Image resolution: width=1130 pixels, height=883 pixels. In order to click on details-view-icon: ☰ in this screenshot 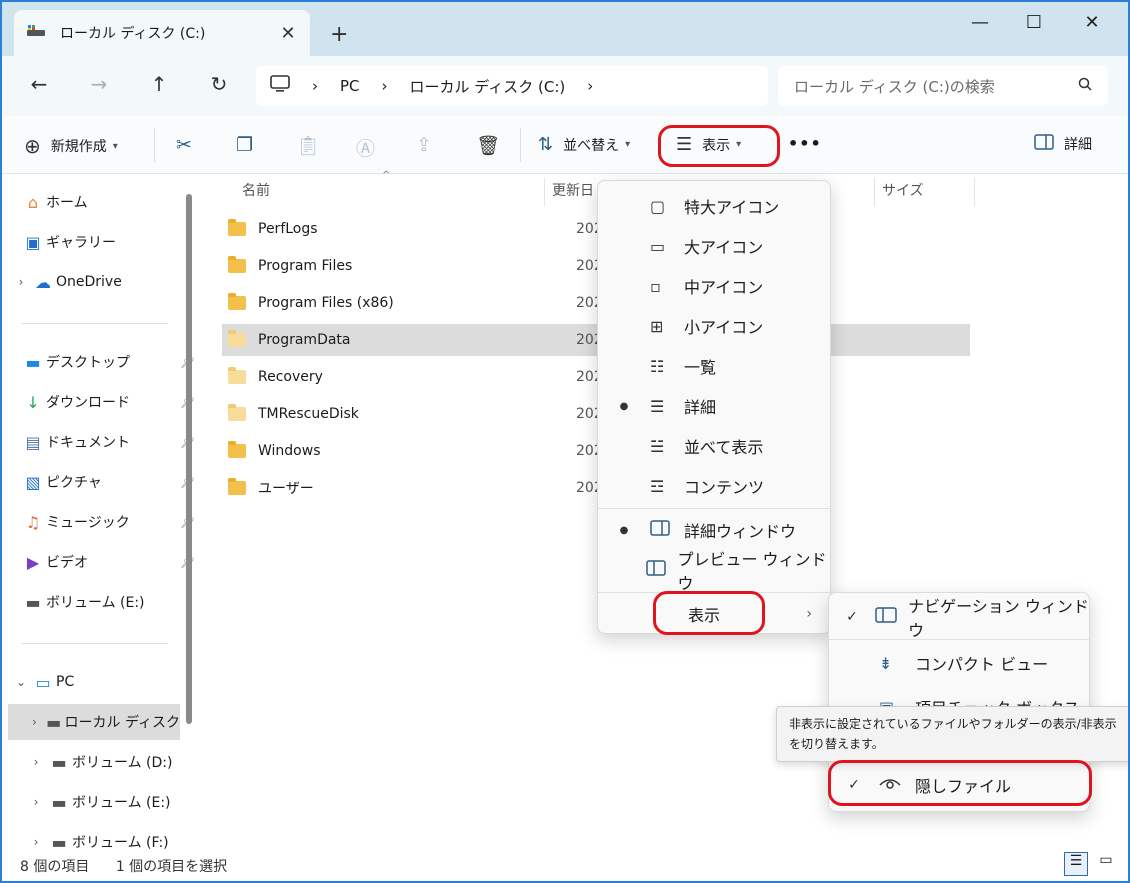, I will do `click(1076, 864)`.